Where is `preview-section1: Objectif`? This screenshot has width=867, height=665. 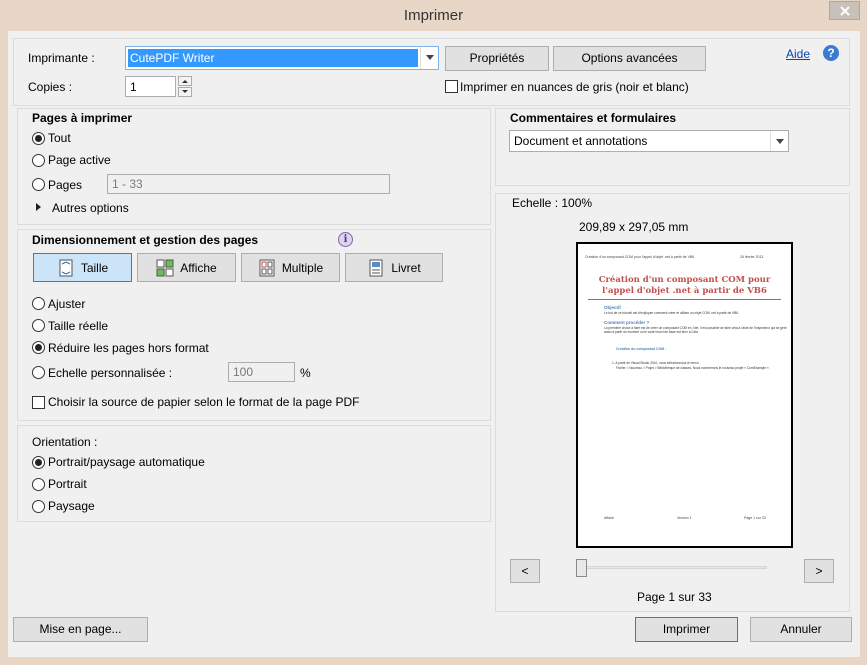
preview-section1: Objectif is located at coordinates (612, 307).